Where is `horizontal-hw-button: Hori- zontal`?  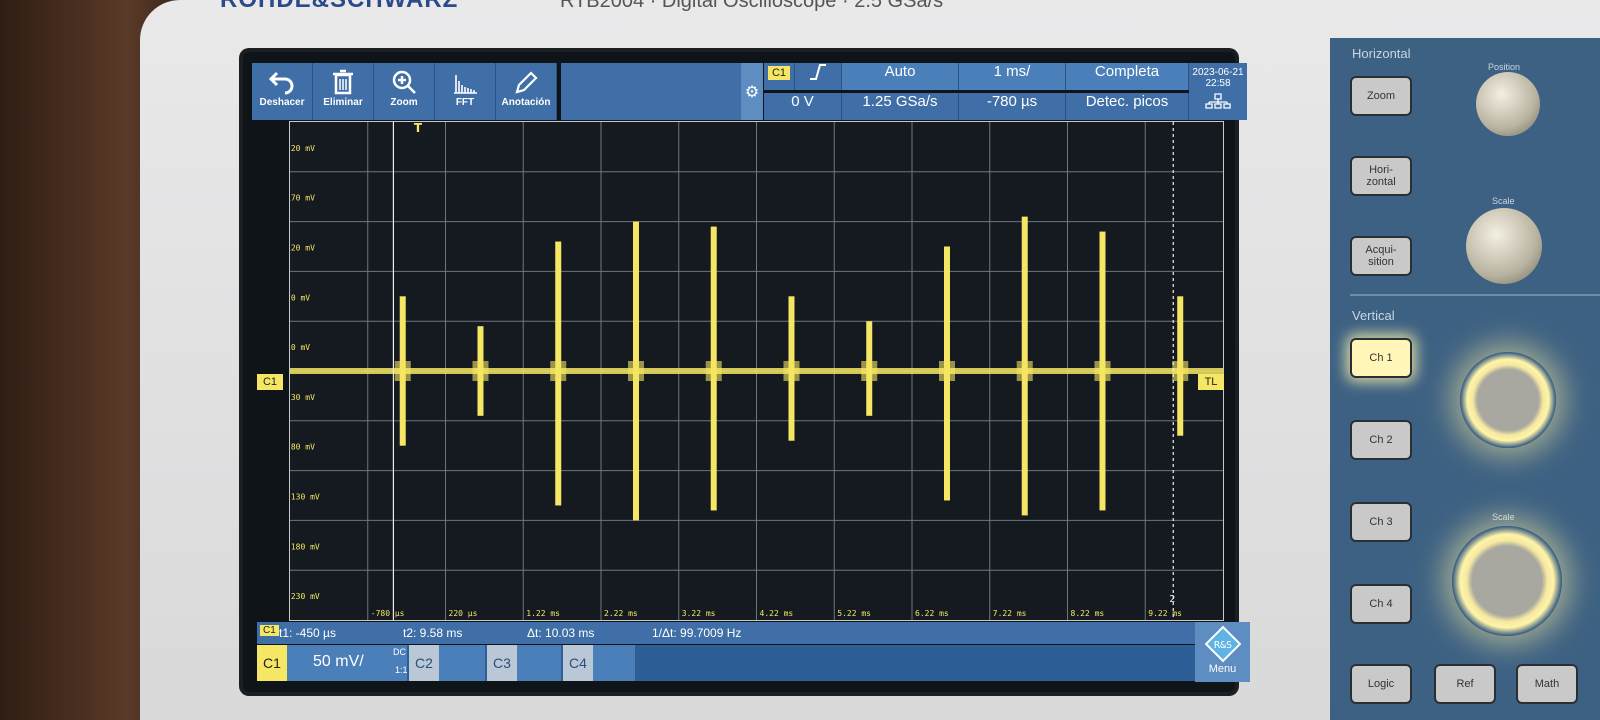 horizontal-hw-button: Hori- zontal is located at coordinates (1381, 176).